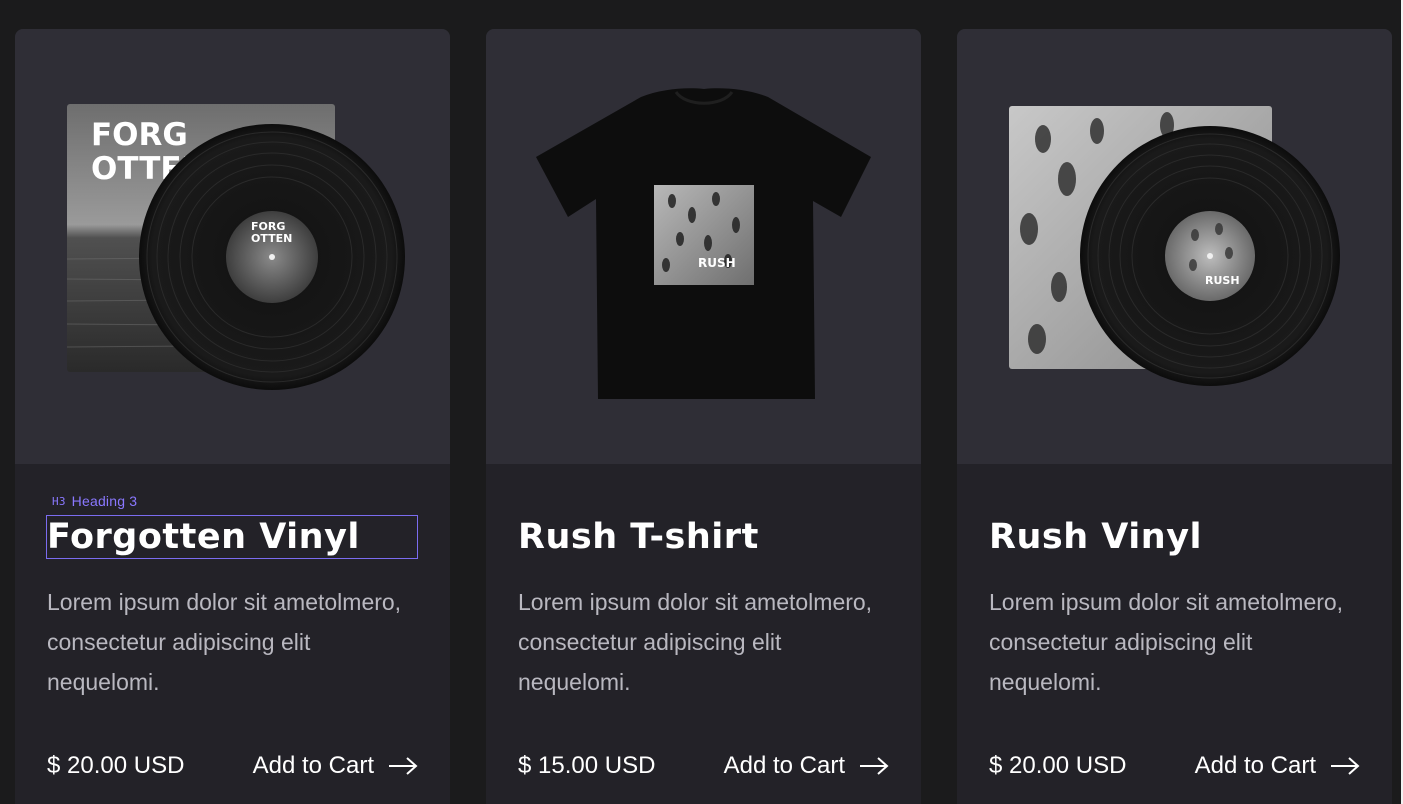  I want to click on product-title: Rush T-shirt, so click(638, 537).